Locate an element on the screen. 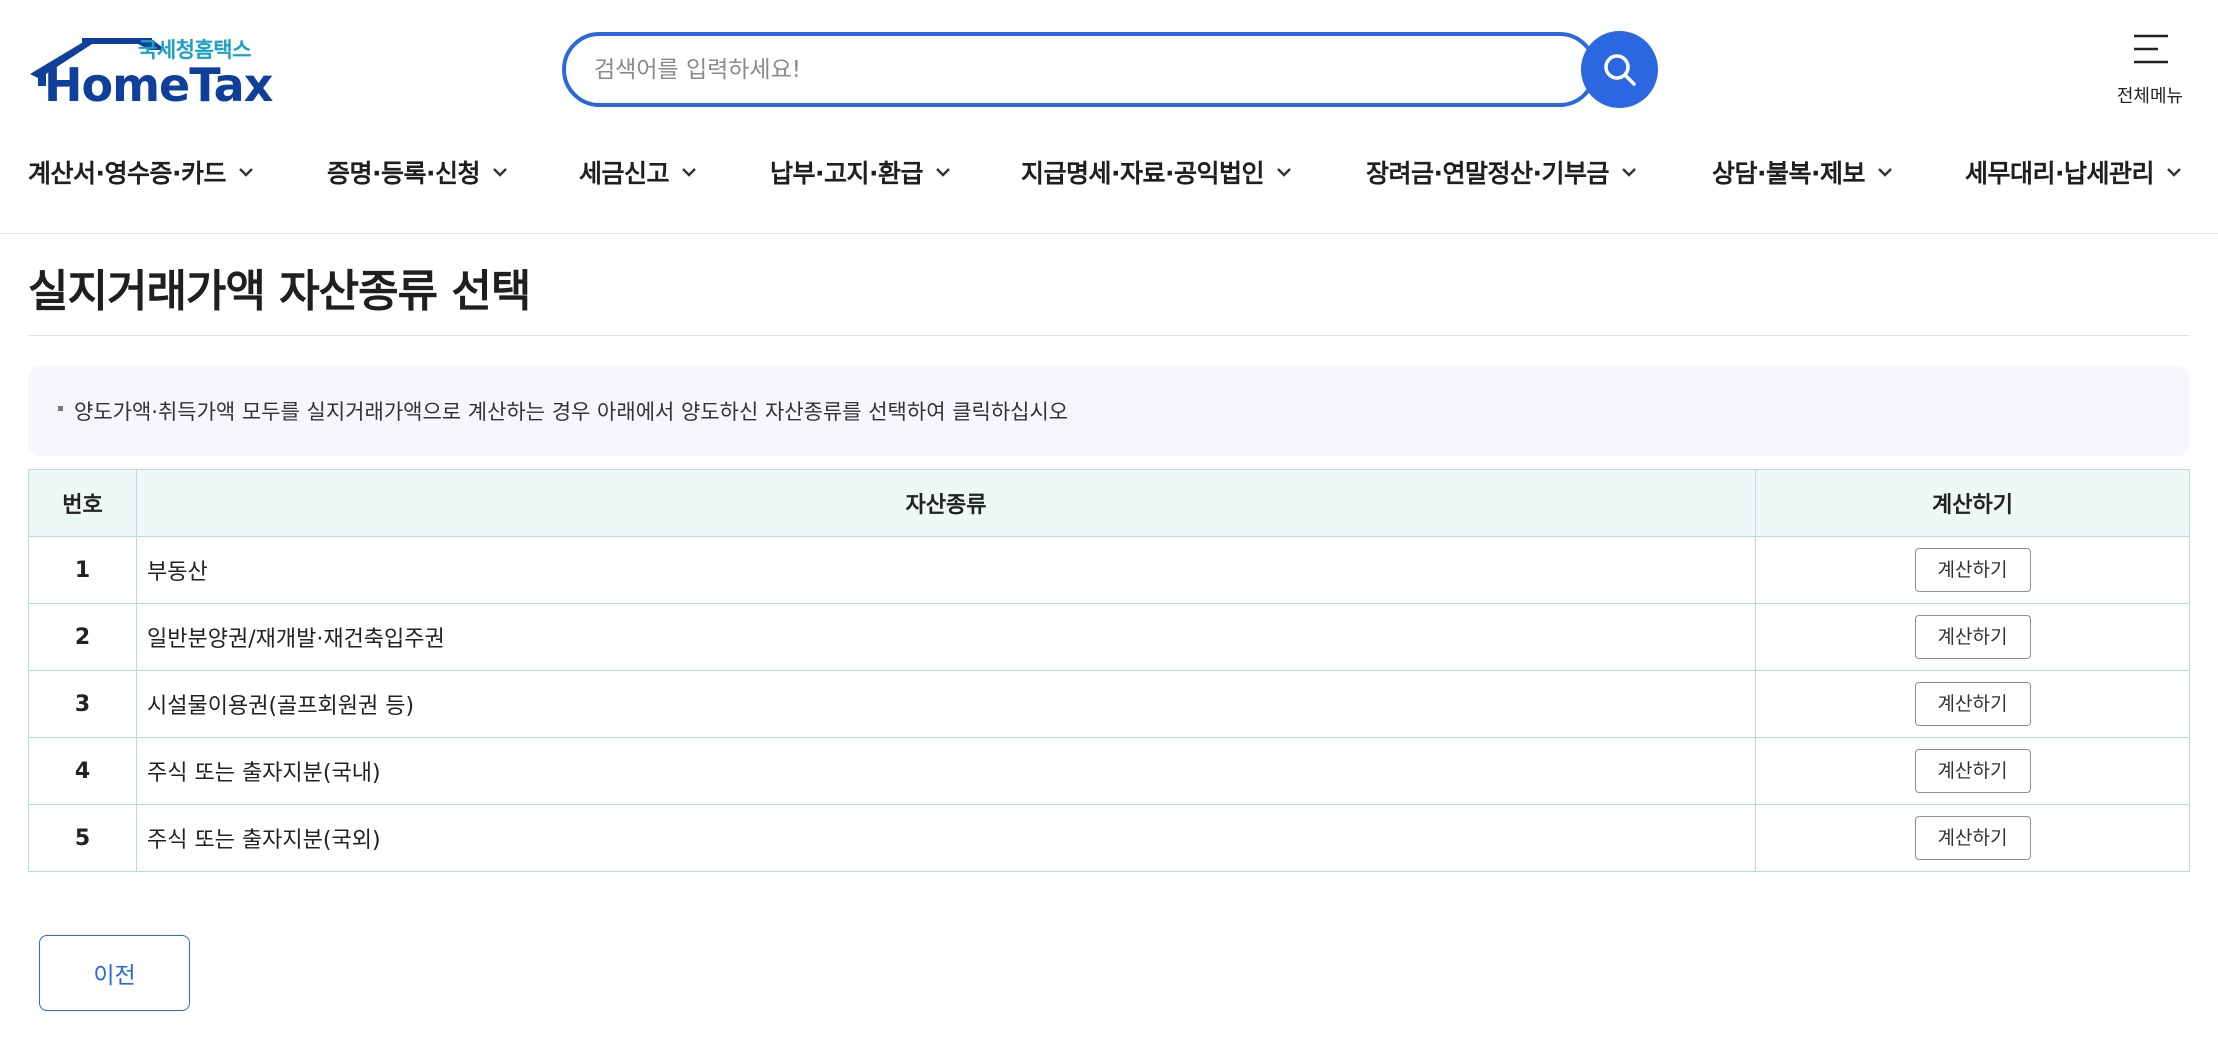  nav-item-label: 증명·등록·신청 is located at coordinates (404, 173).